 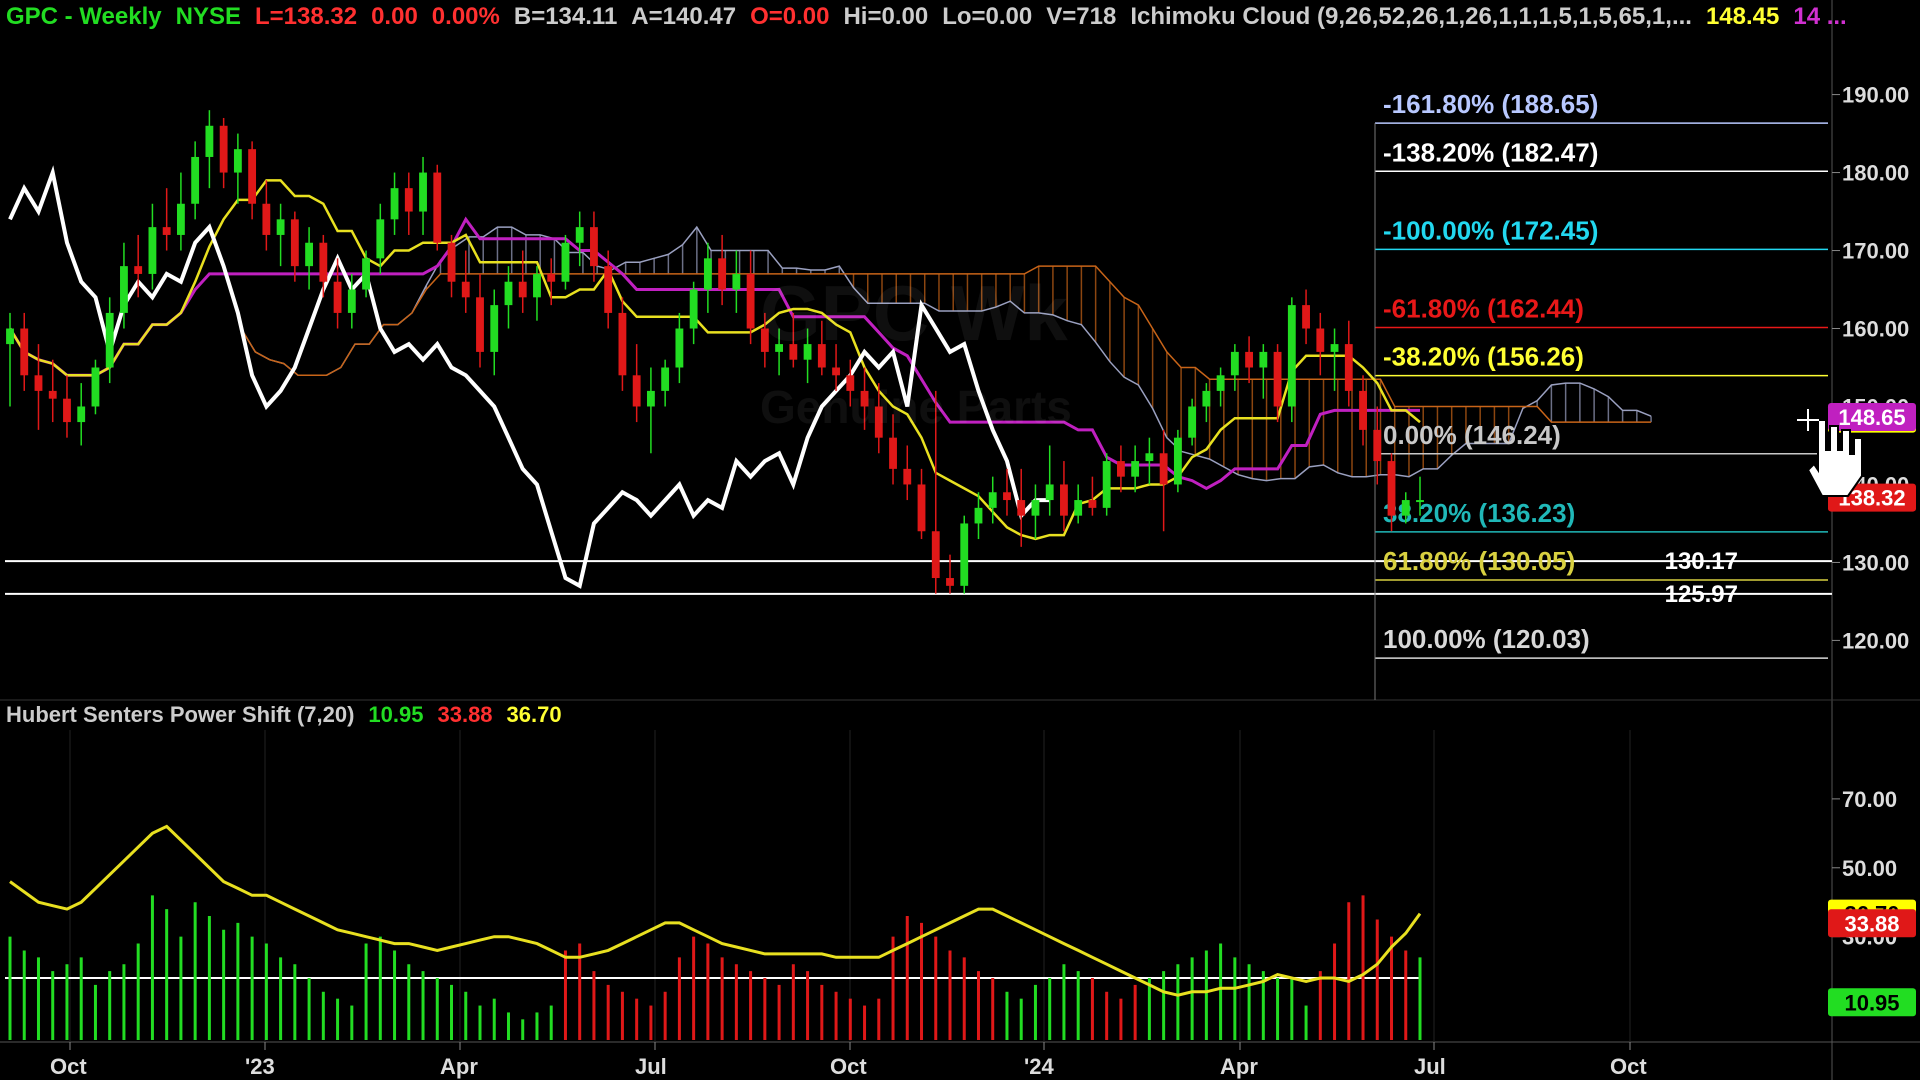 I want to click on change-percent: 0.00%, so click(x=465, y=16).